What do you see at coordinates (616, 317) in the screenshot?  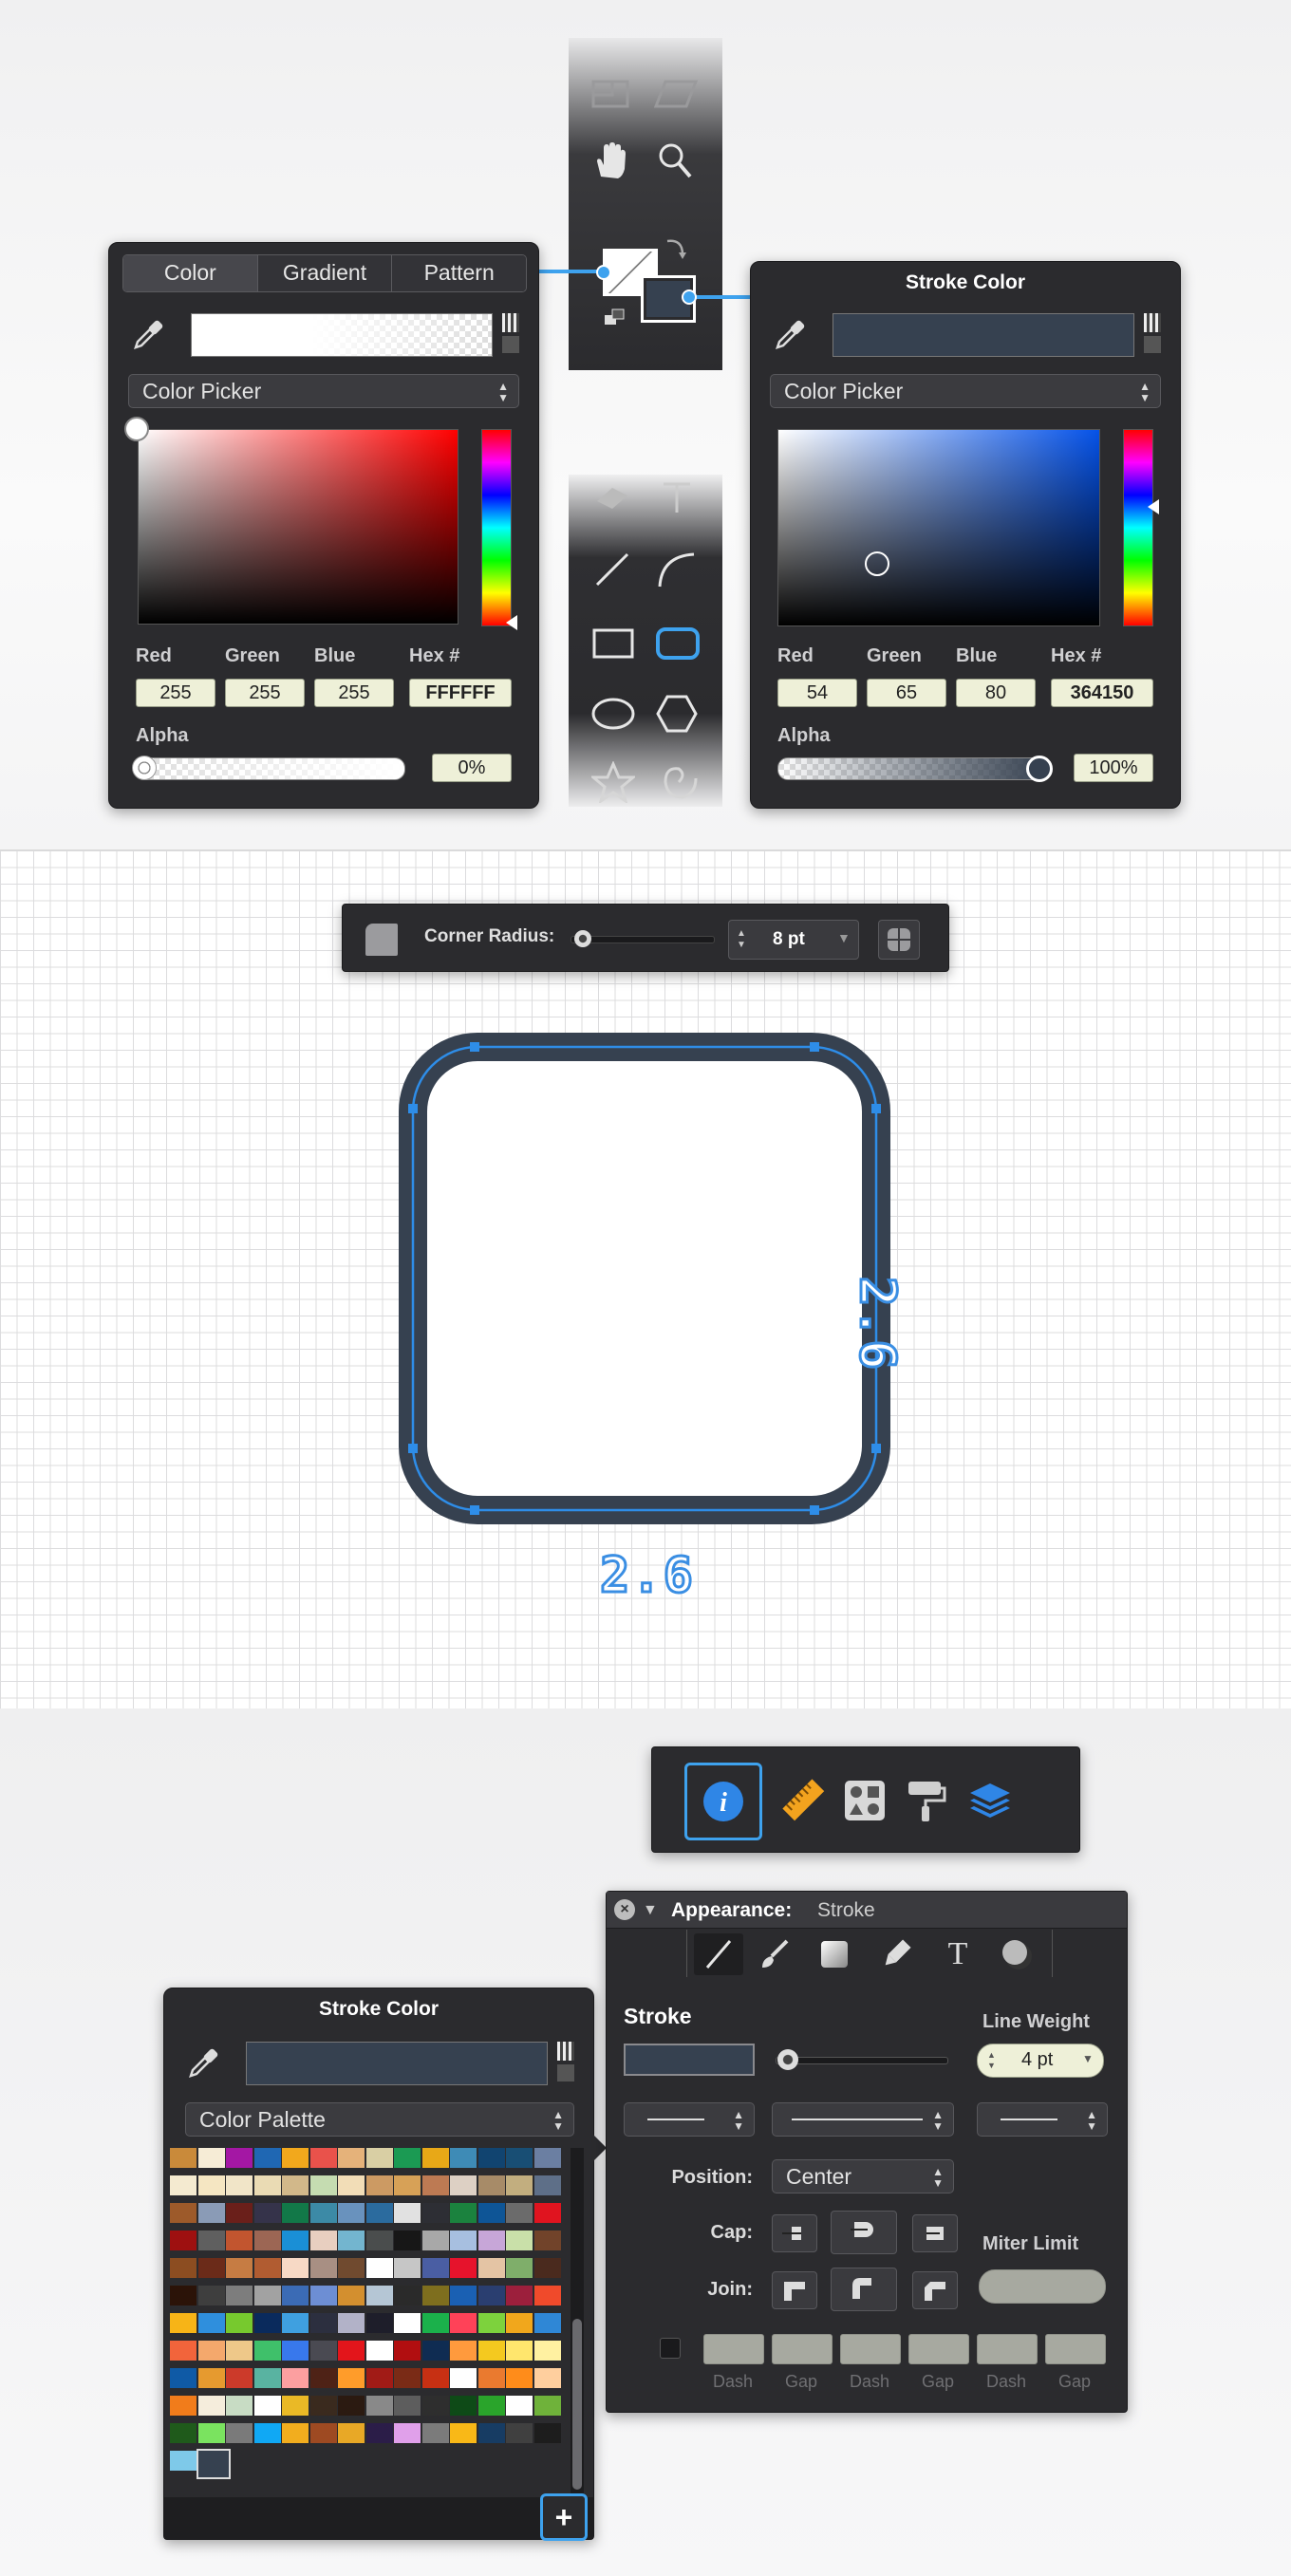 I see `default-colors-icon` at bounding box center [616, 317].